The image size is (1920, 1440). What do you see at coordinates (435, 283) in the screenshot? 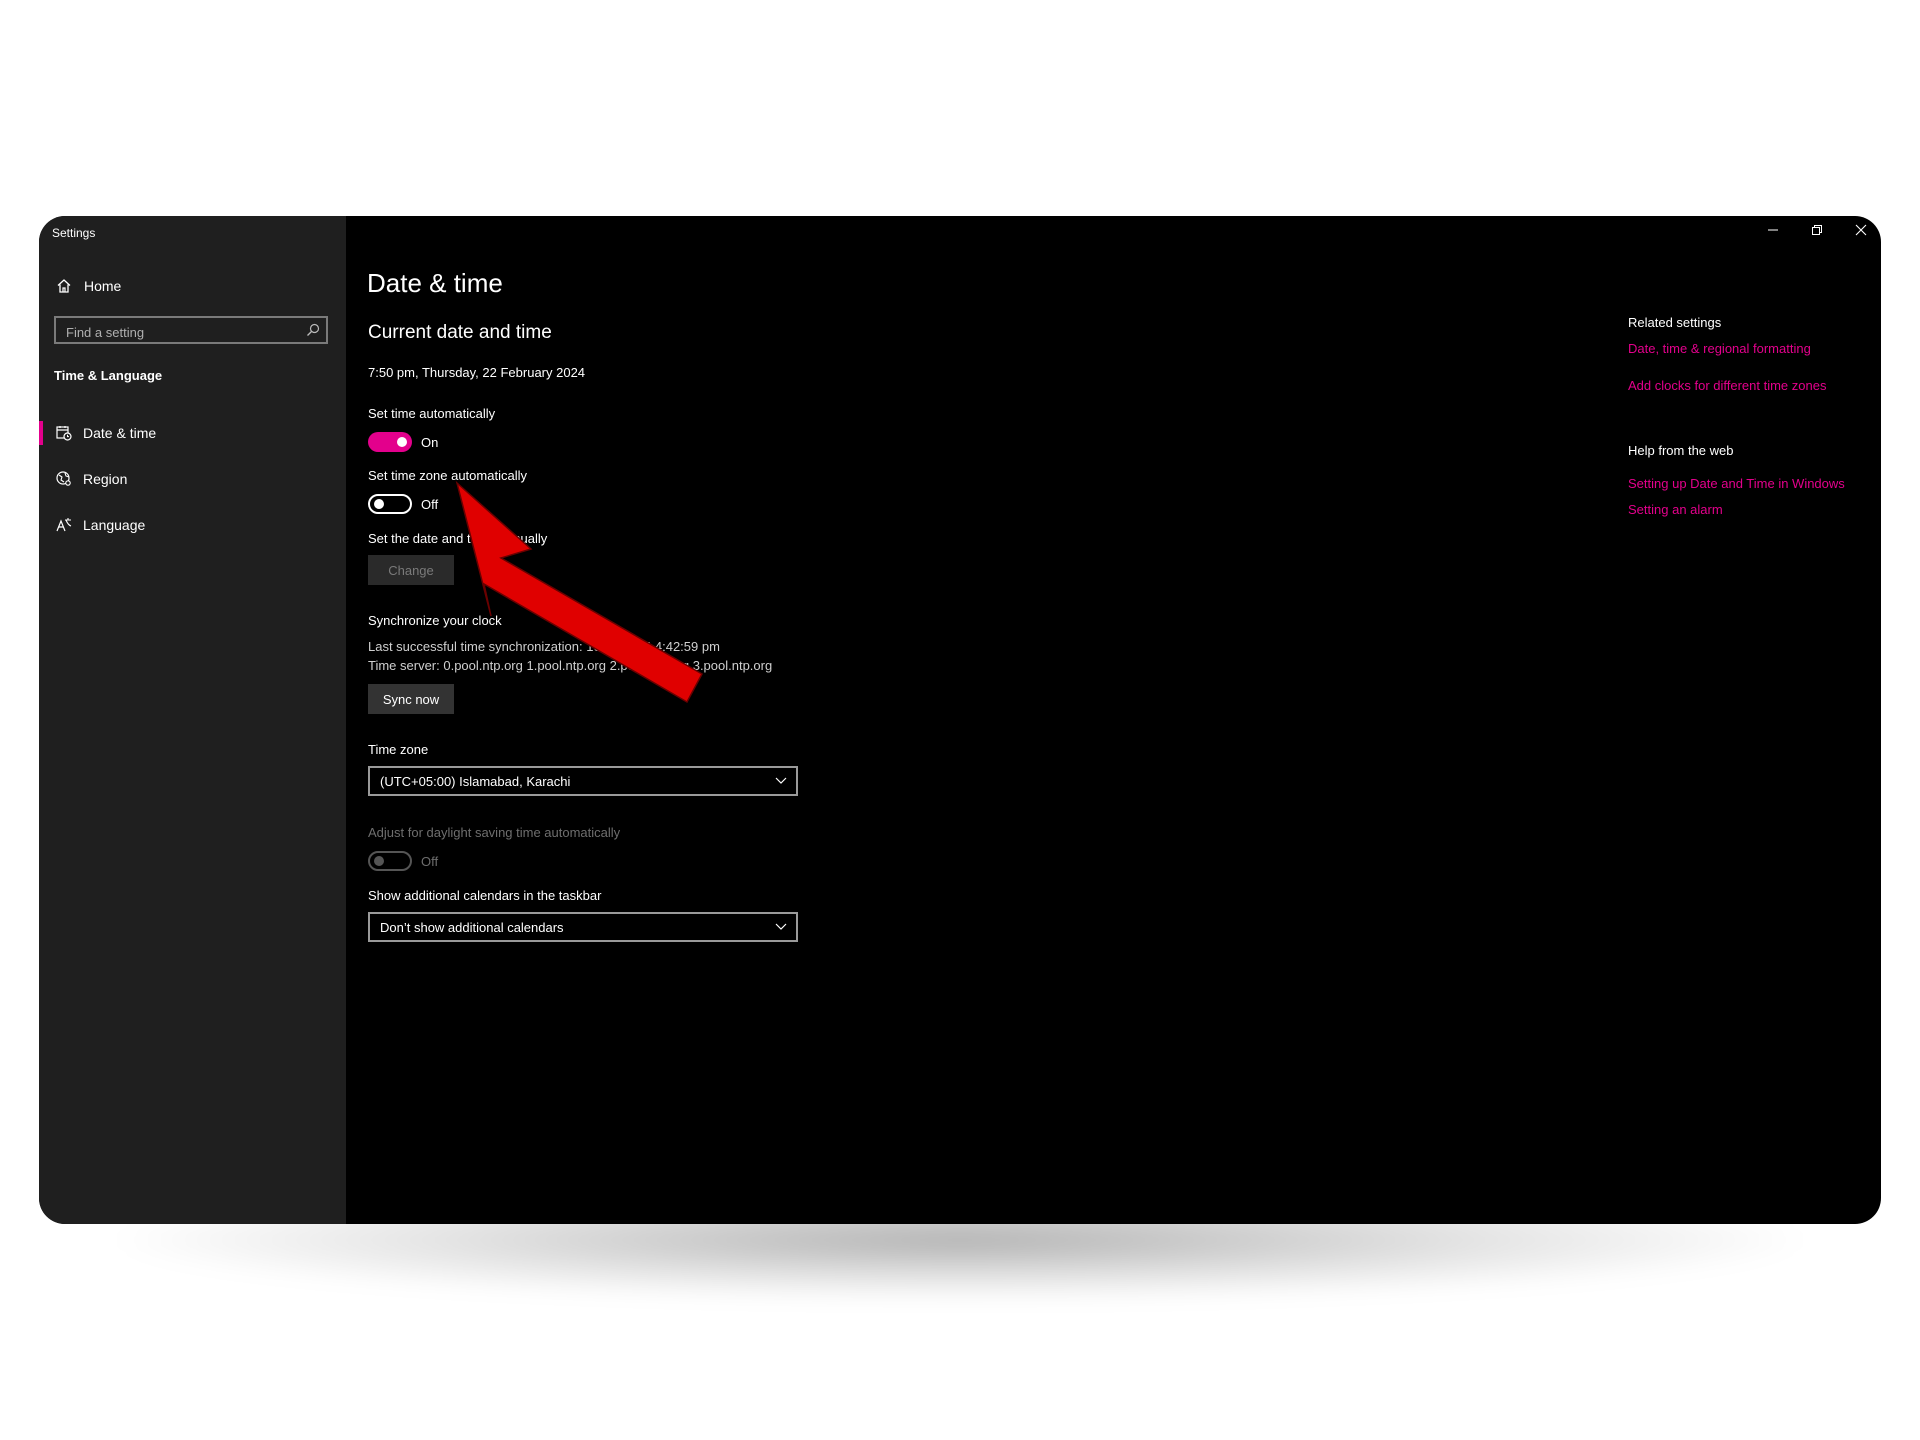
I see `page-title: Date & time` at bounding box center [435, 283].